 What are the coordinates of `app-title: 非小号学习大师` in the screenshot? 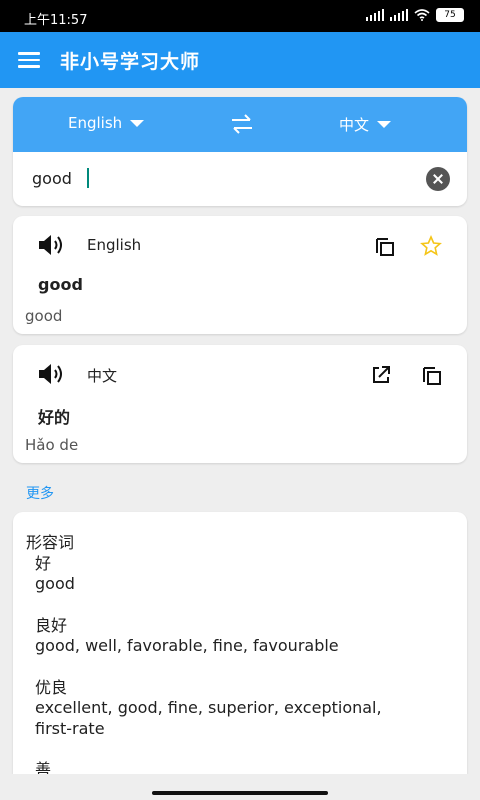 It's located at (130, 62).